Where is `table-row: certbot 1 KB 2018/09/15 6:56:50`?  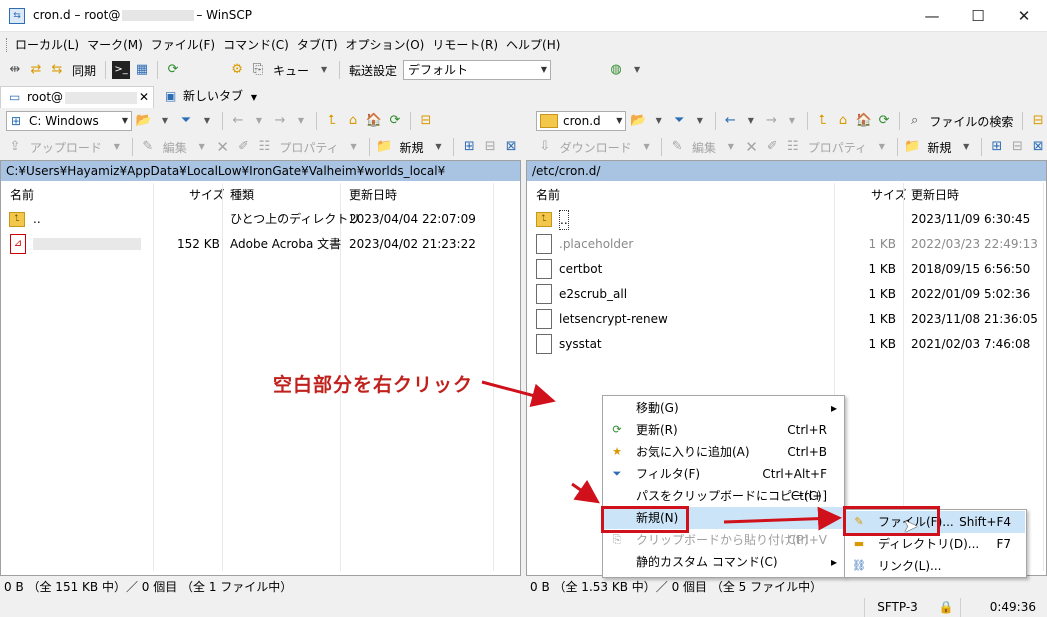
table-row: certbot 1 KB 2018/09/15 6:56:50 is located at coordinates (786, 269).